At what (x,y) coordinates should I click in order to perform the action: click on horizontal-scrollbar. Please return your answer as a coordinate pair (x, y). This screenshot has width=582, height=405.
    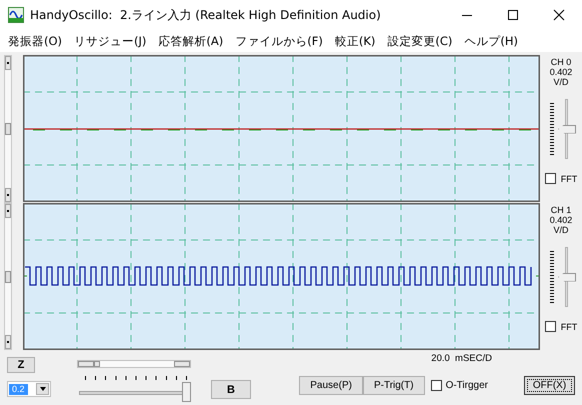
    Looking at the image, I should click on (134, 364).